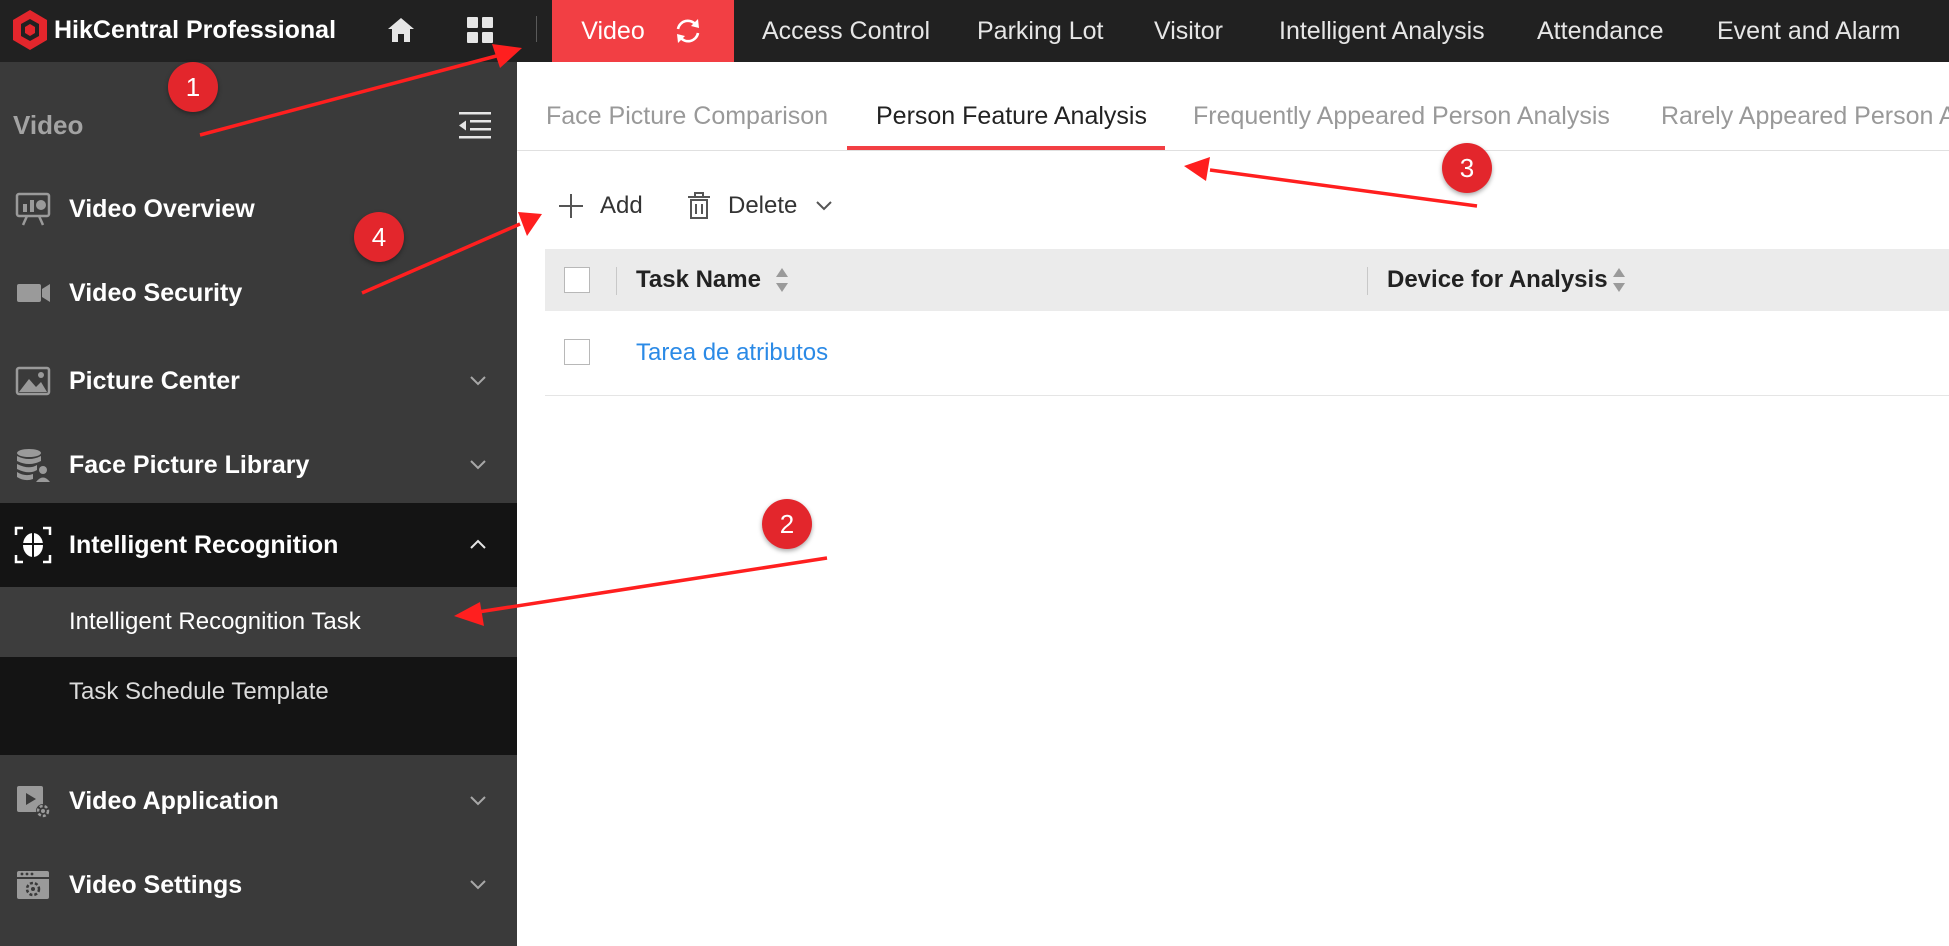 The image size is (1949, 946). I want to click on sidebar-item-face-picture-library: Face Picture Library, so click(258, 465).